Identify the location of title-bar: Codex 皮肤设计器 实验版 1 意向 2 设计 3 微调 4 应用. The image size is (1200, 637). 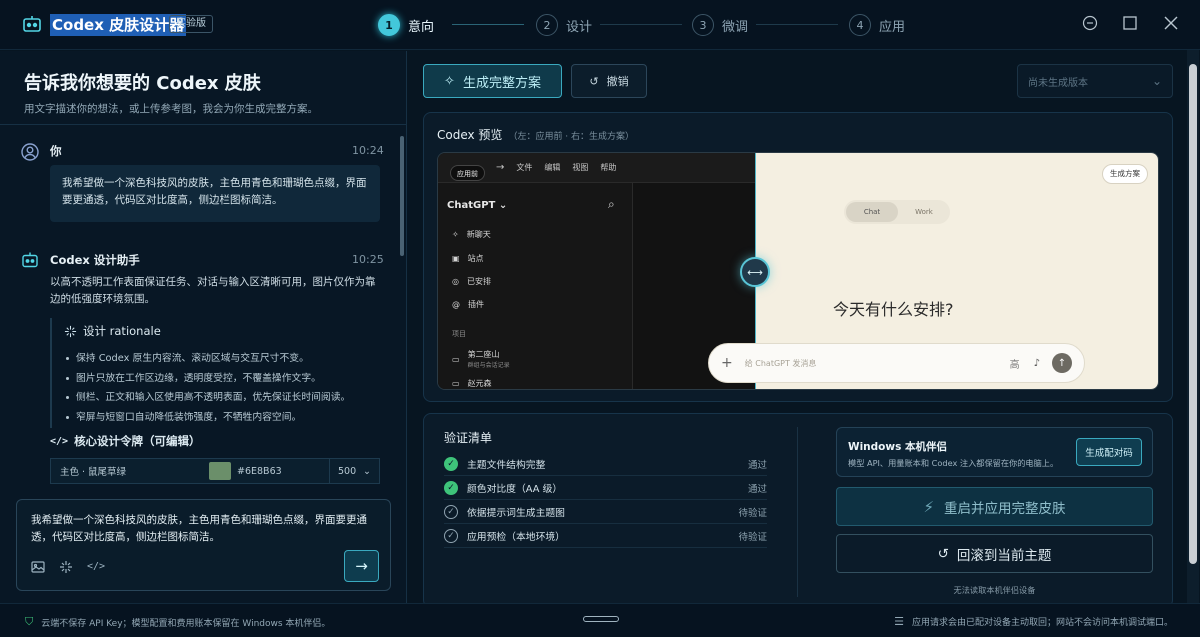
(600, 25).